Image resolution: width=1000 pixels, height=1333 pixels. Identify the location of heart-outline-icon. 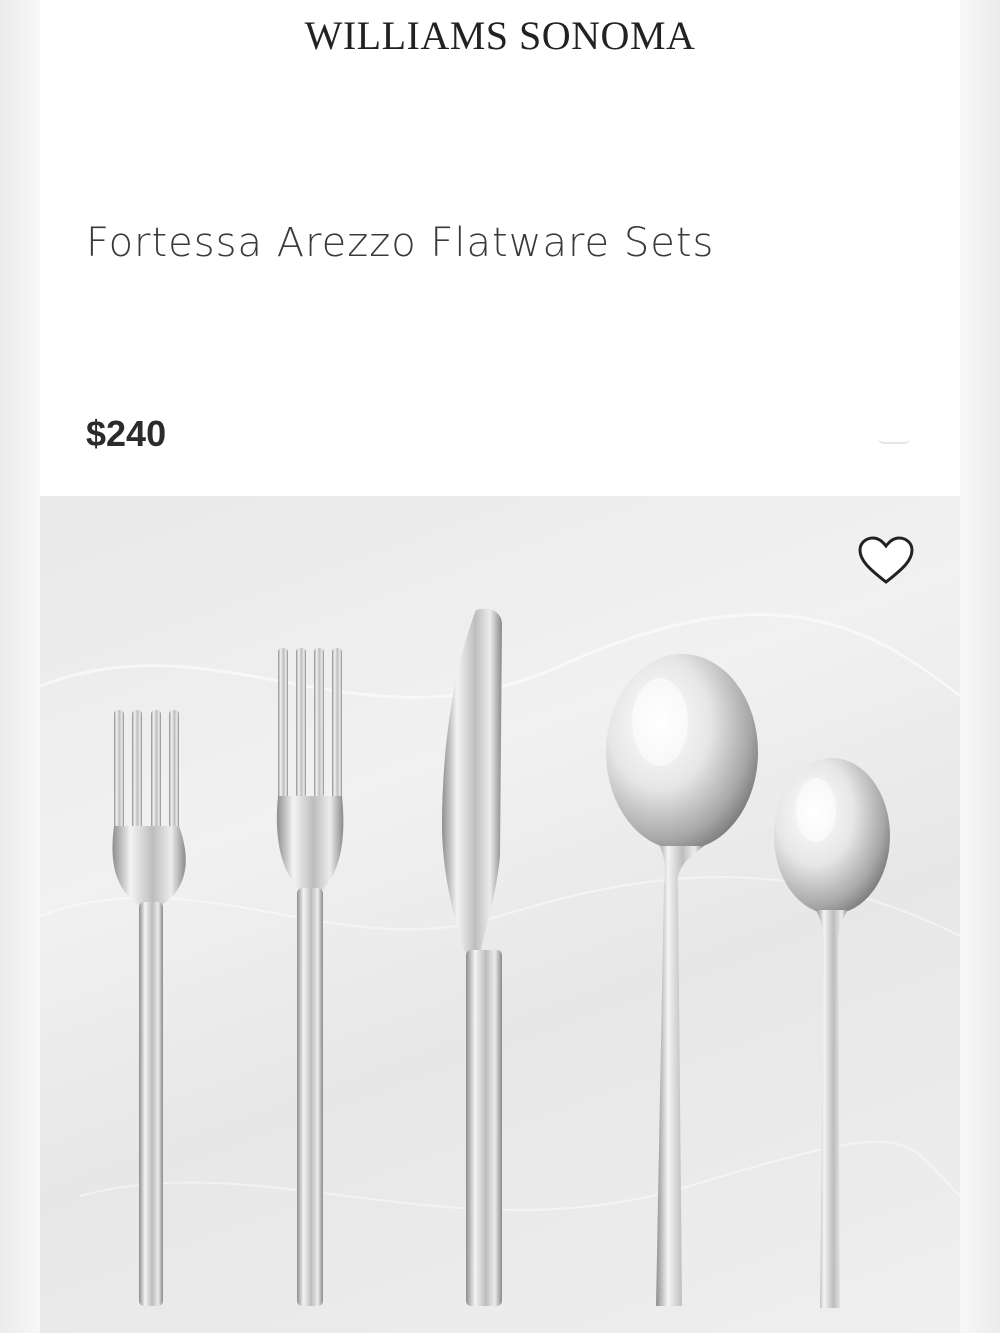
(886, 560).